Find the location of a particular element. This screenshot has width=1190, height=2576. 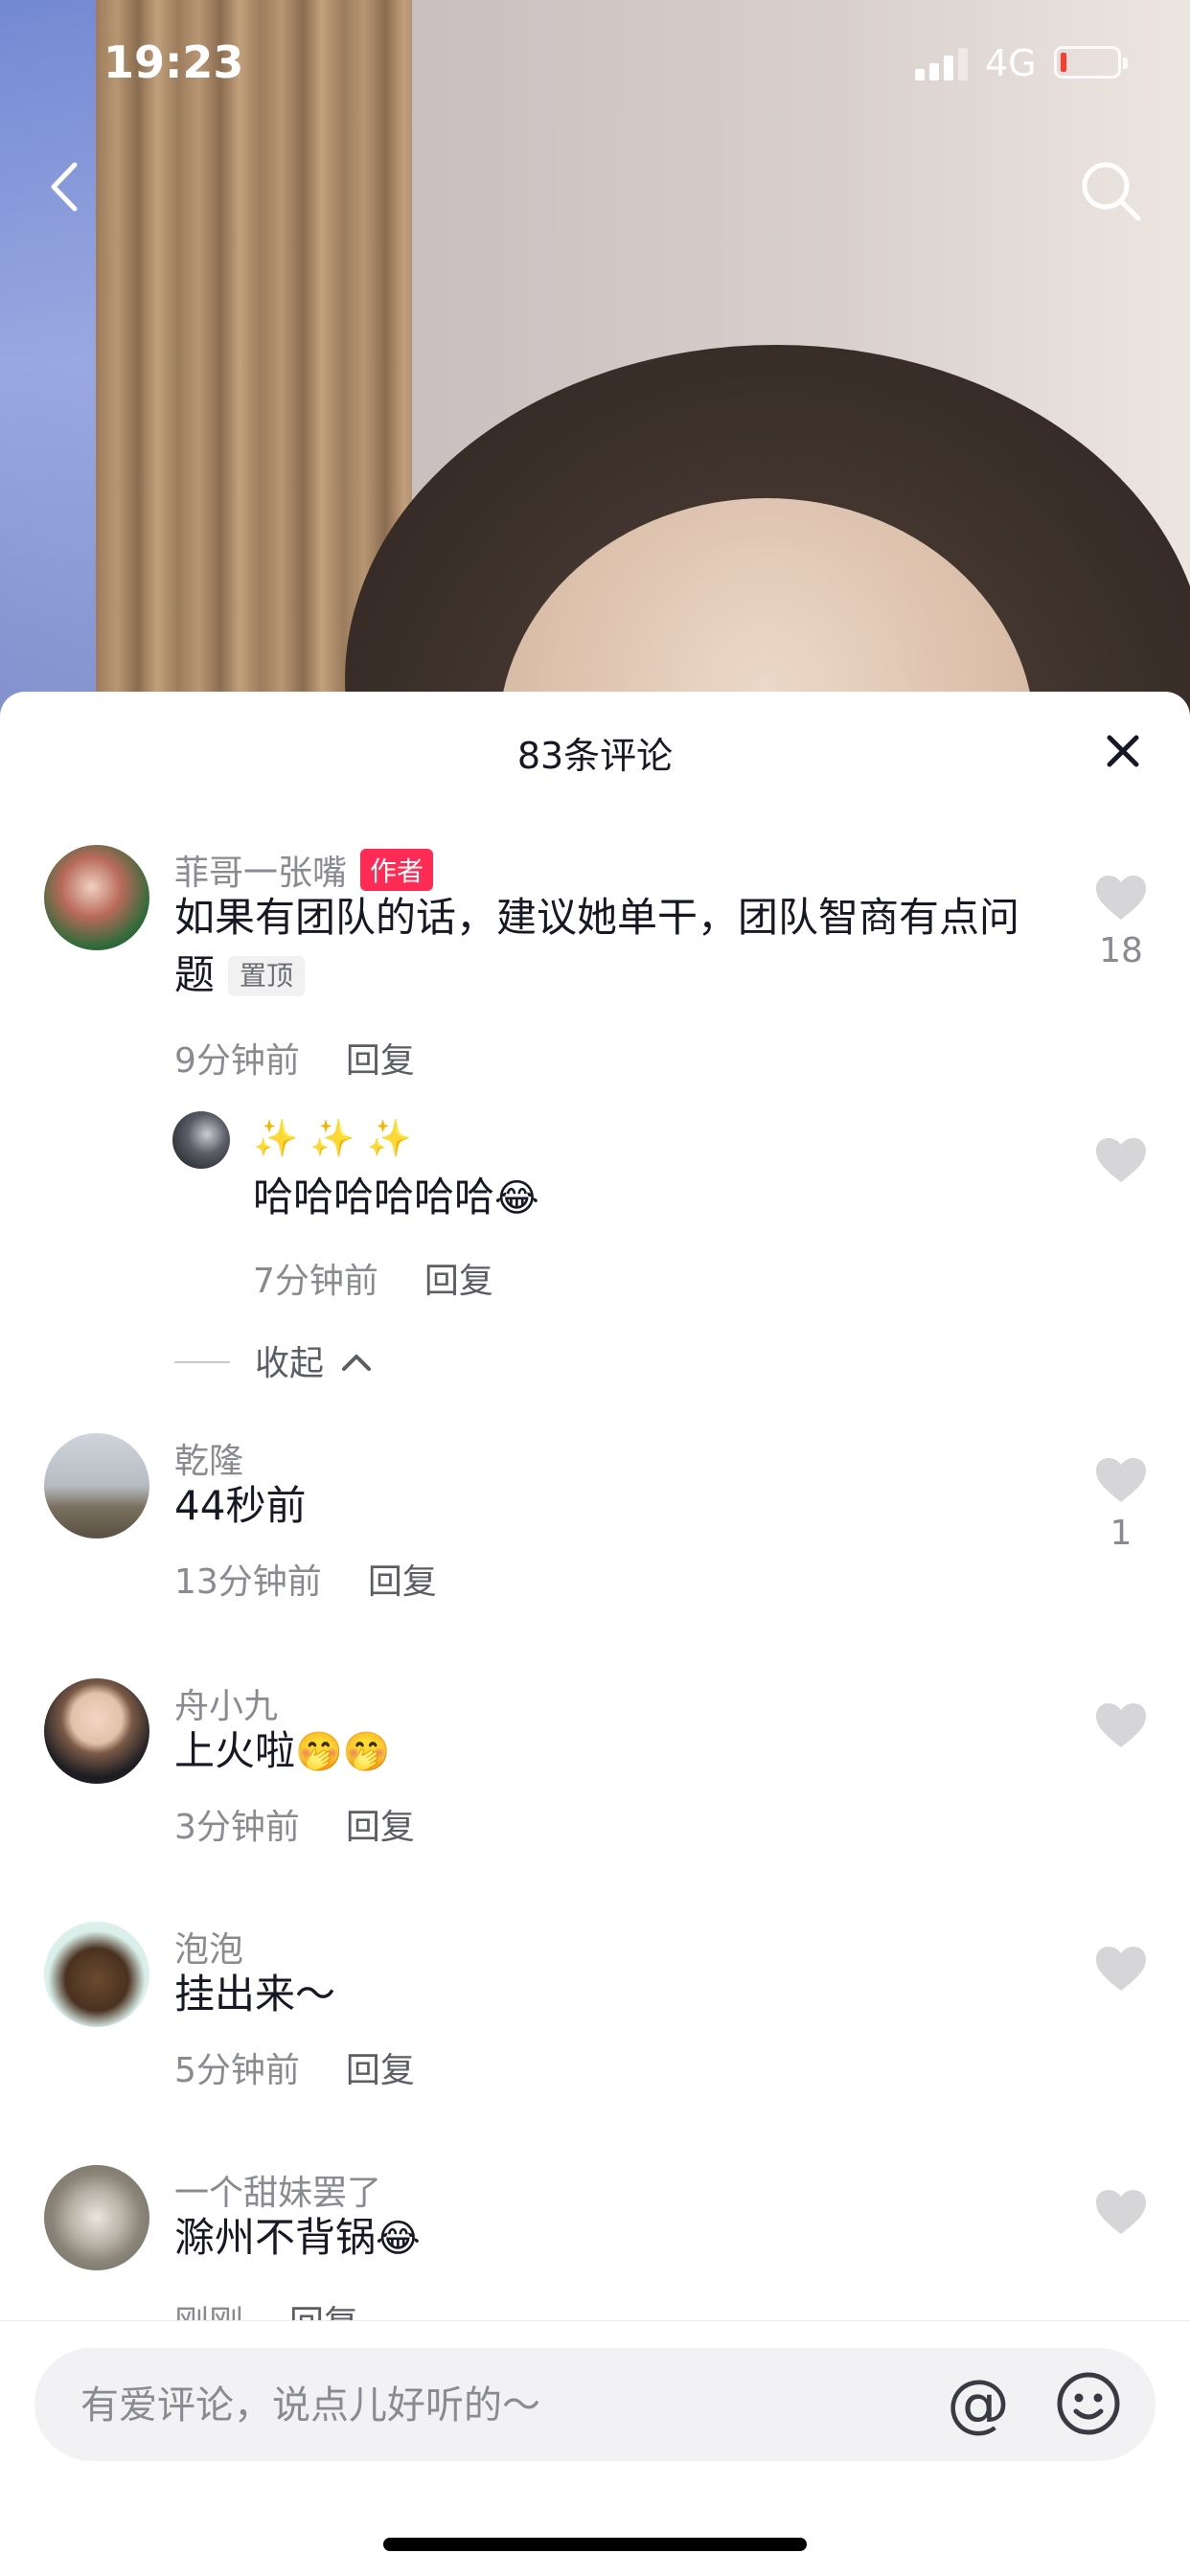

mention-button: @ is located at coordinates (979, 2403).